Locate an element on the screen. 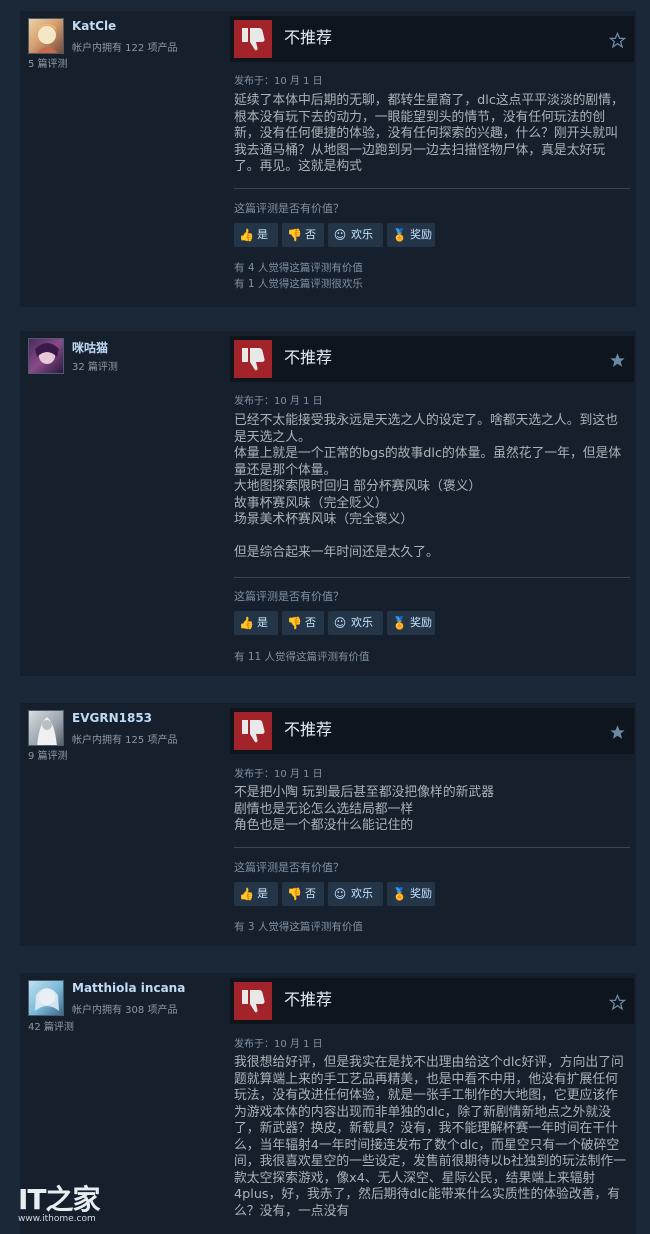  helpful-count: 有 4 人觉得这篇评测有价值 is located at coordinates (298, 268).